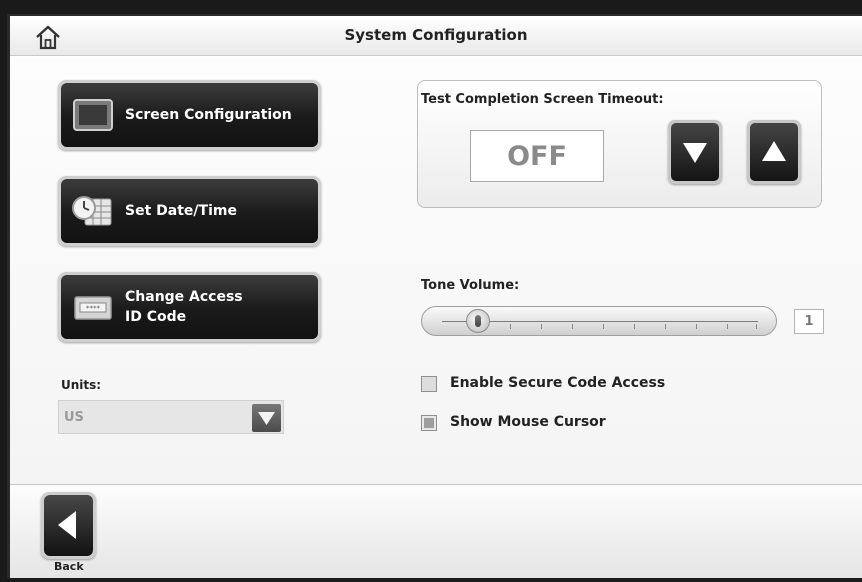 Image resolution: width=862 pixels, height=582 pixels. I want to click on back-arrow-icon, so click(67, 525).